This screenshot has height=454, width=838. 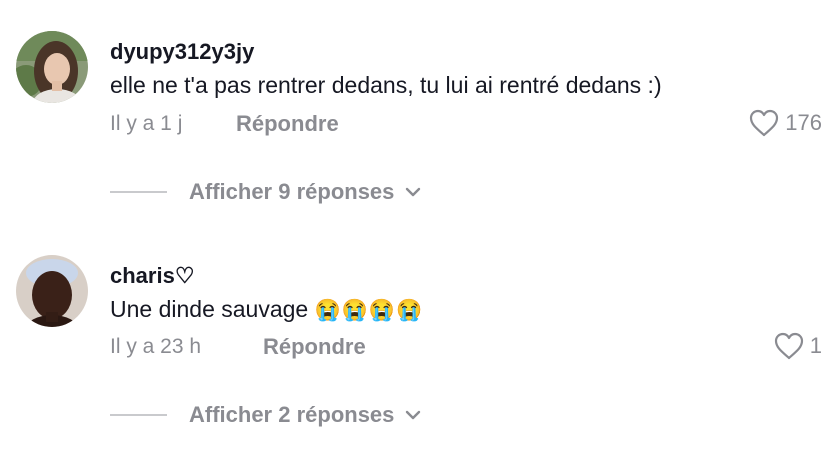 I want to click on crying-emoji-group: 😭😭😭😭, so click(x=369, y=310).